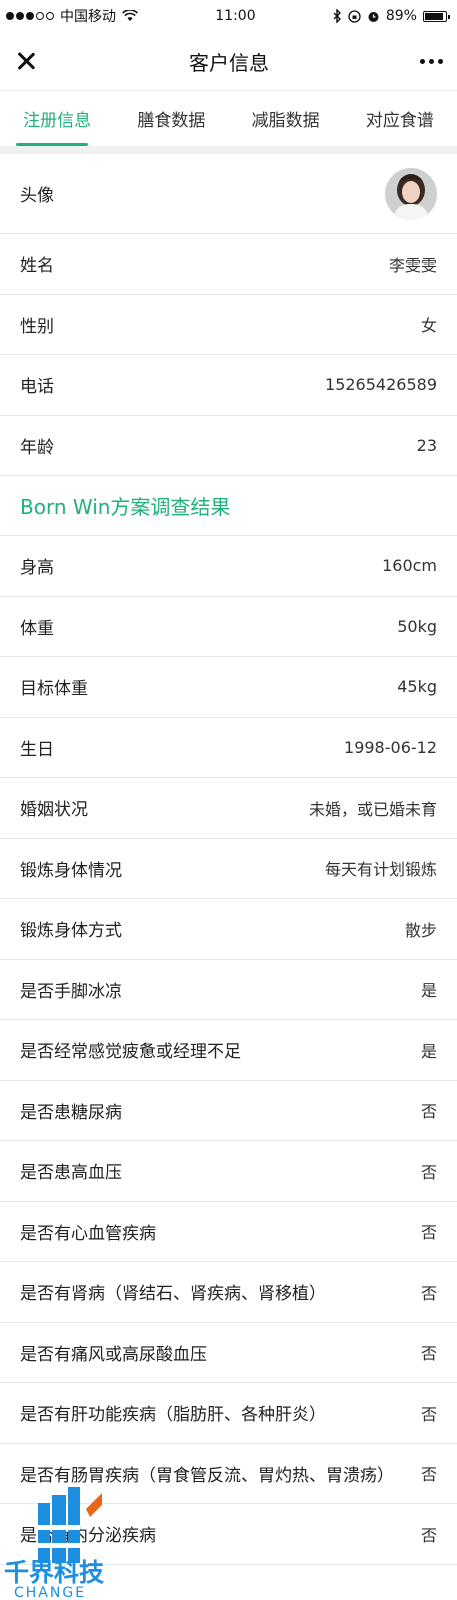  Describe the element at coordinates (37, 196) in the screenshot. I see `avatar-label: 头像` at that location.